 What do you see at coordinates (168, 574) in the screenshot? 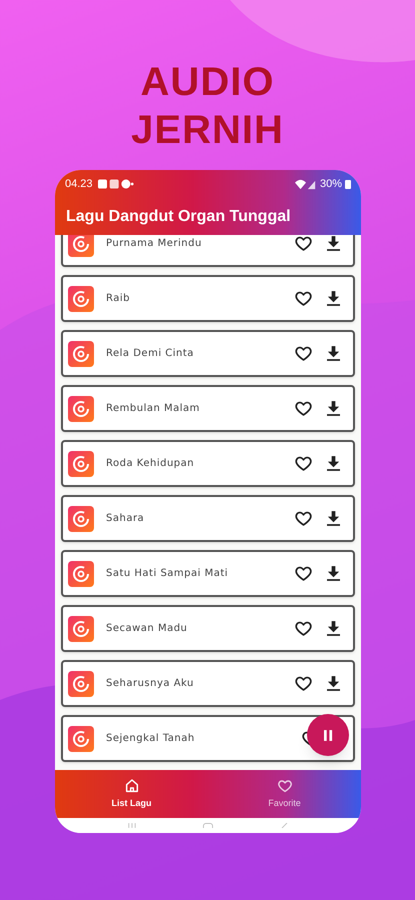
I see `song-title: Satu Hati Sampai Mati` at bounding box center [168, 574].